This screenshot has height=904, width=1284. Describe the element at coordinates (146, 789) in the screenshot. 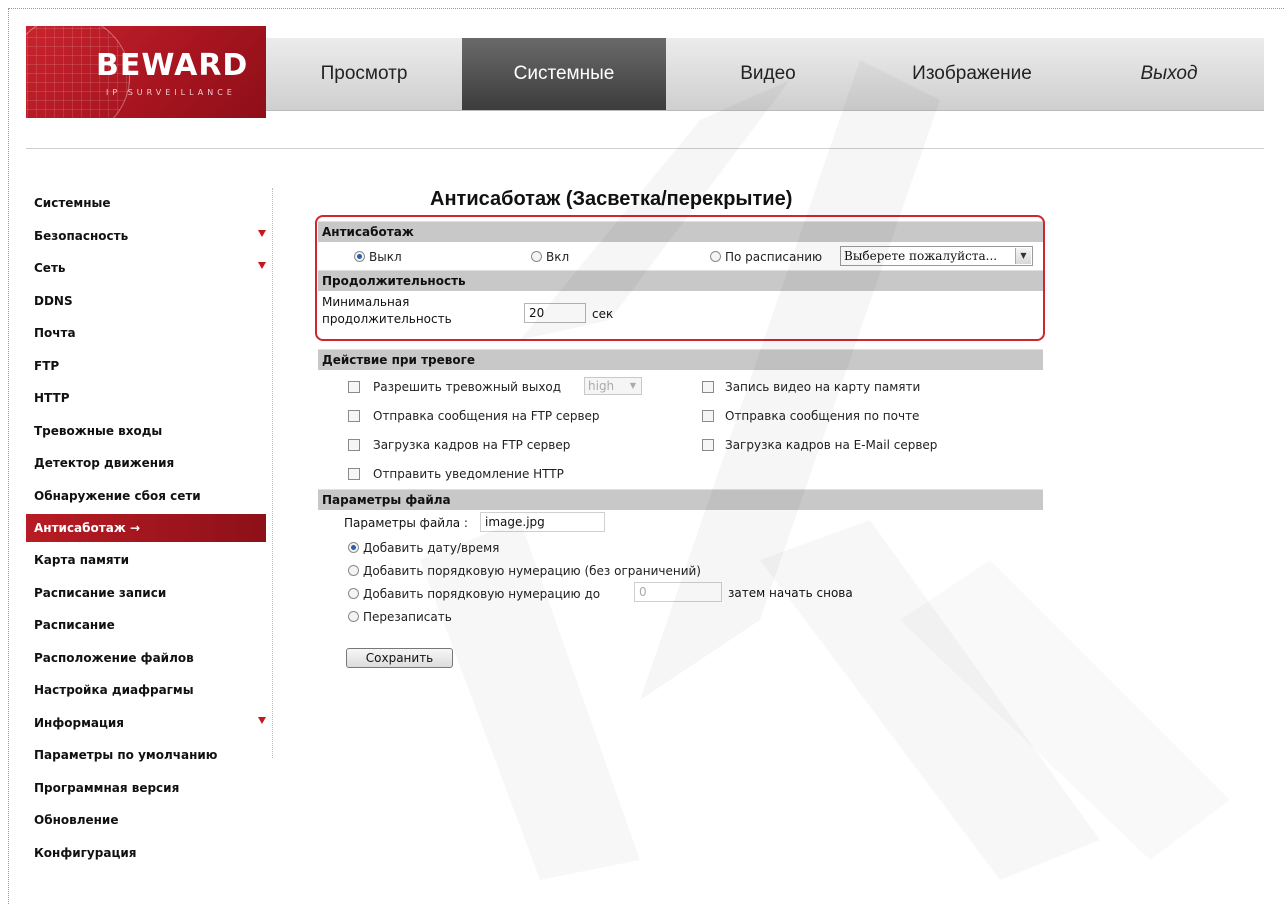

I see `sidebar-item-firmware: Программная версия` at that location.